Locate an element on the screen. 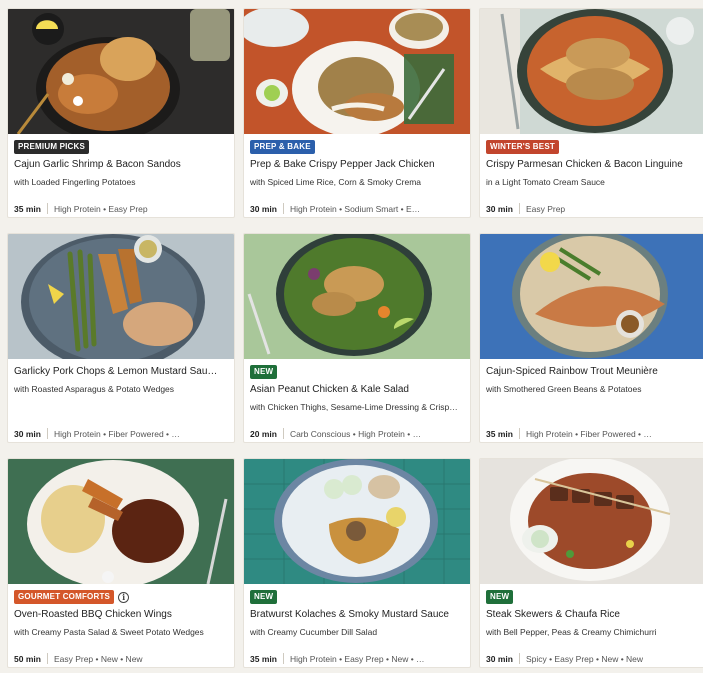 This screenshot has width=703, height=673. recipe-tags: Spicy • Easy Prep • New • New is located at coordinates (584, 658).